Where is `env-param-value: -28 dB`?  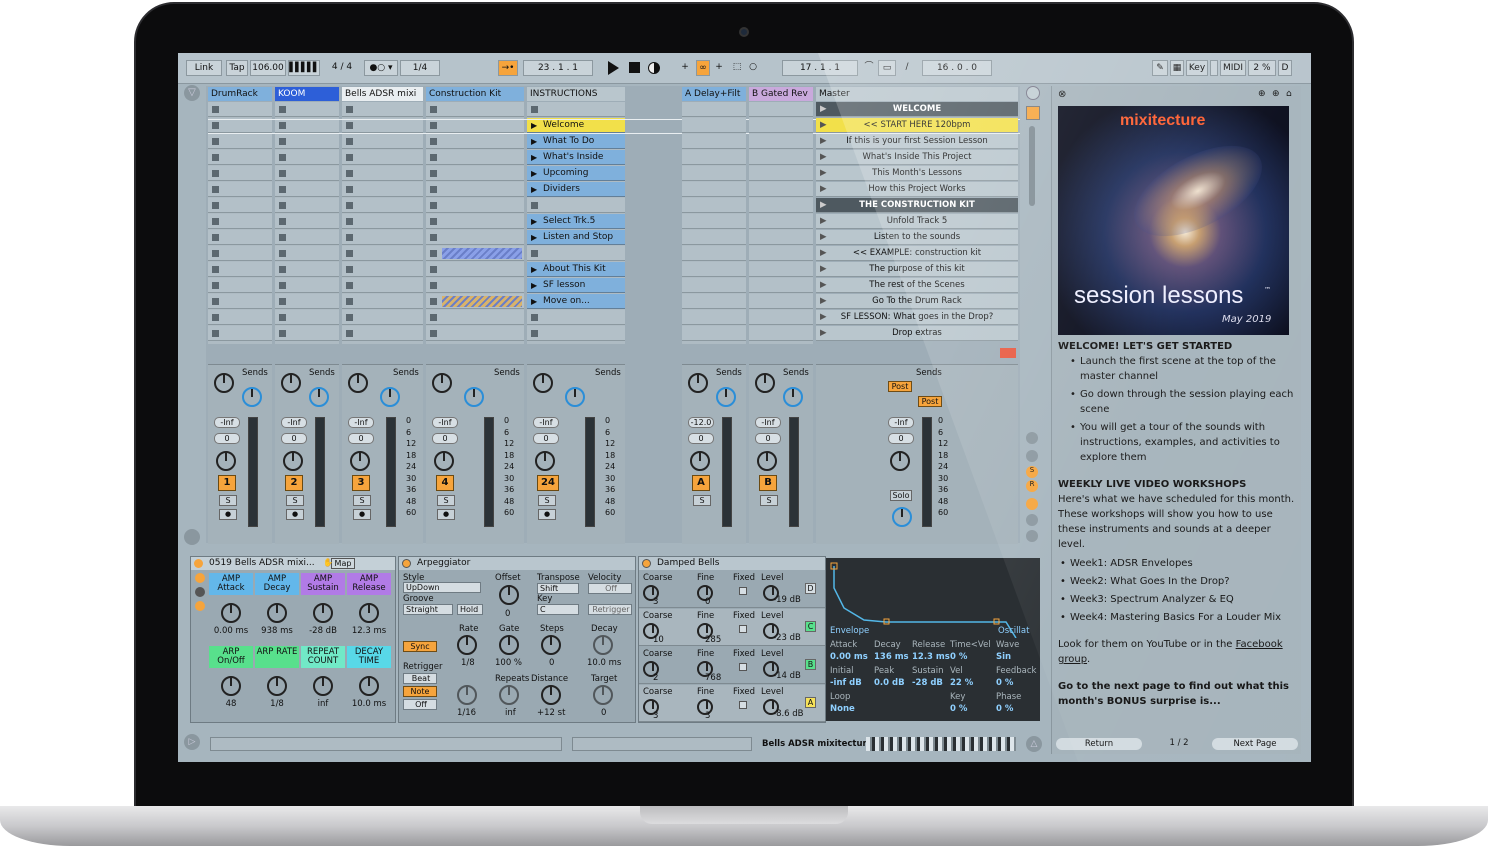 env-param-value: -28 dB is located at coordinates (927, 683).